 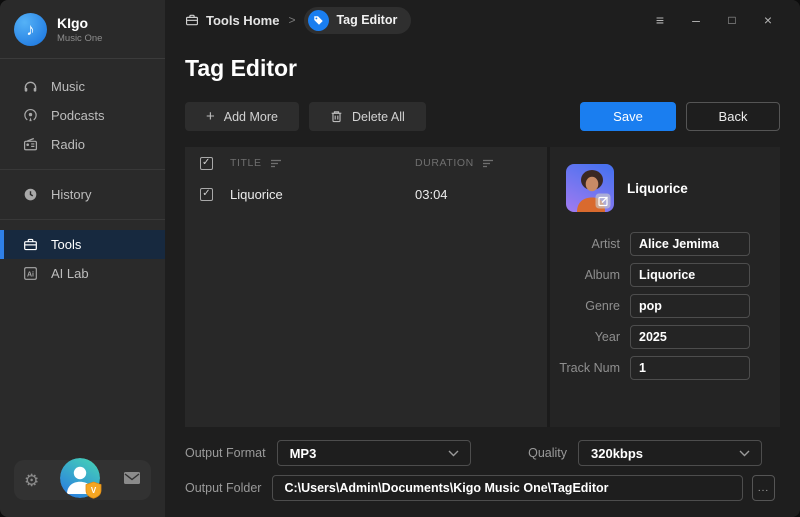 What do you see at coordinates (733, 116) in the screenshot?
I see `back-button: Back` at bounding box center [733, 116].